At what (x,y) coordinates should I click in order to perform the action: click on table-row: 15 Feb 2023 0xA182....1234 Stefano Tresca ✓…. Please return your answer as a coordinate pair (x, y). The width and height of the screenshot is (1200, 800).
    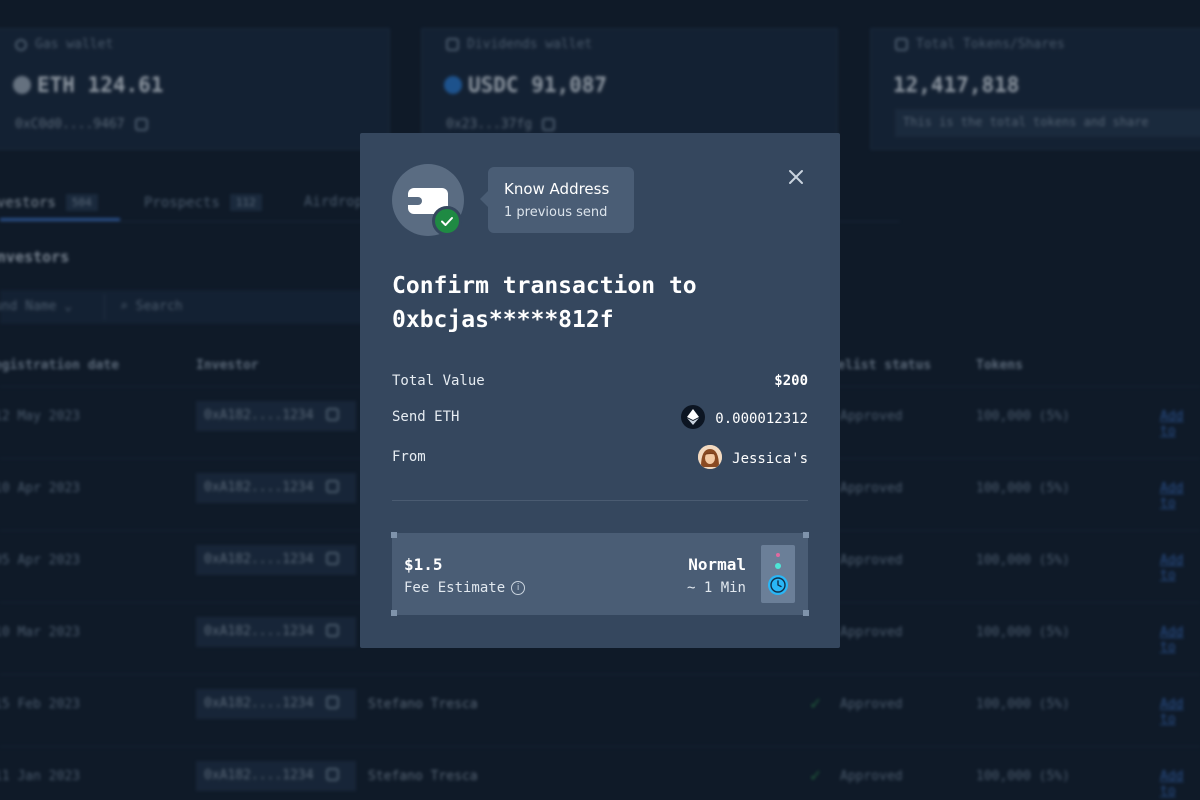
    Looking at the image, I should click on (600, 710).